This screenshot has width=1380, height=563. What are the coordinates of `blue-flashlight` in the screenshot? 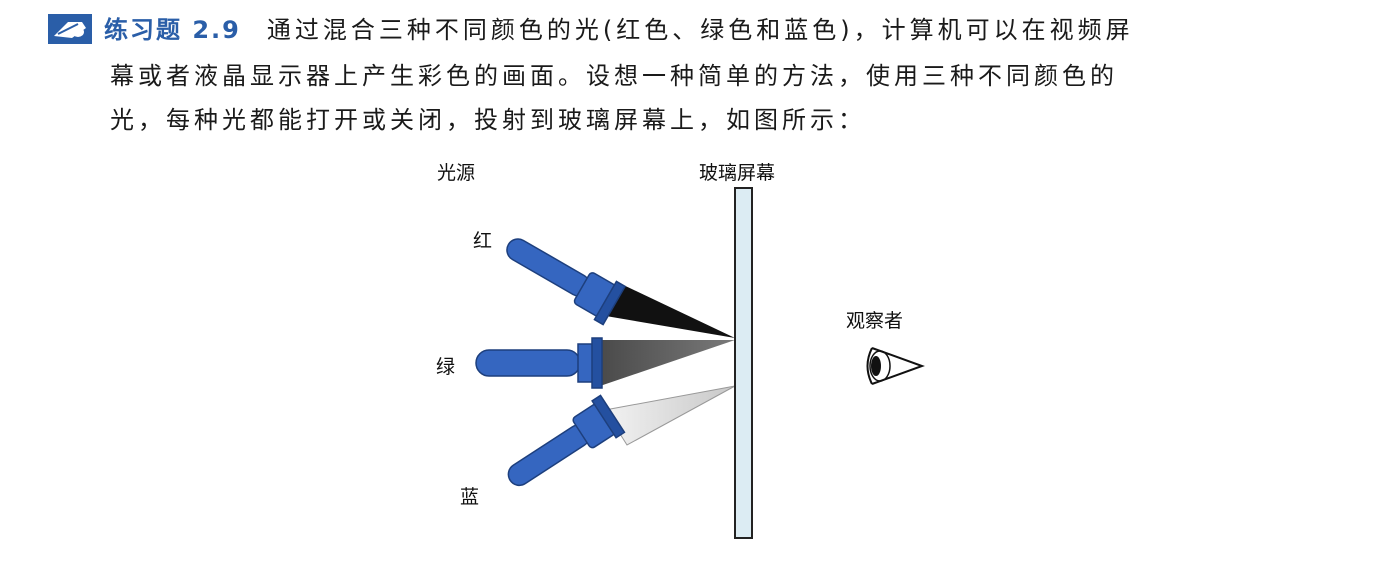 It's located at (566, 440).